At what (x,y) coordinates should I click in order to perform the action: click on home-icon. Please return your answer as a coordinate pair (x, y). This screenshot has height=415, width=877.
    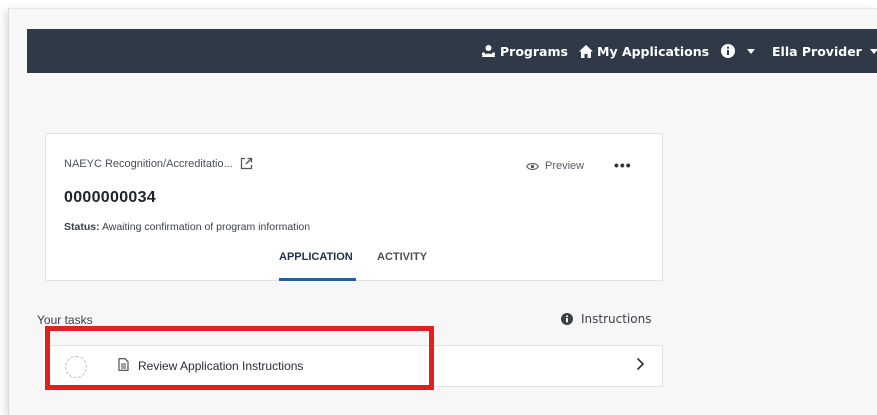
    Looking at the image, I should click on (586, 51).